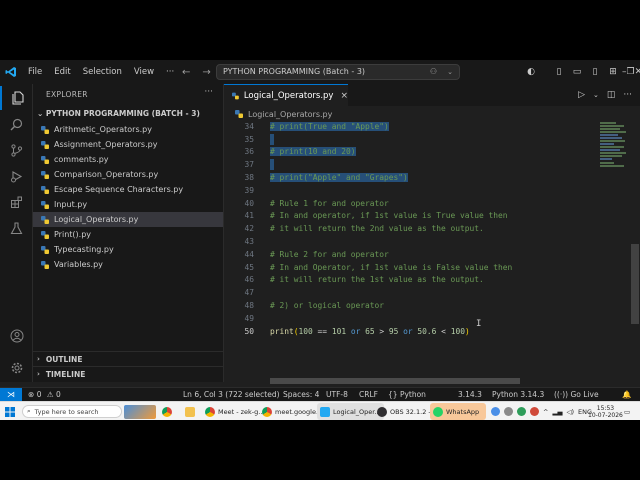 The width and height of the screenshot is (640, 480). I want to click on end-of-line: CRLF, so click(368, 395).